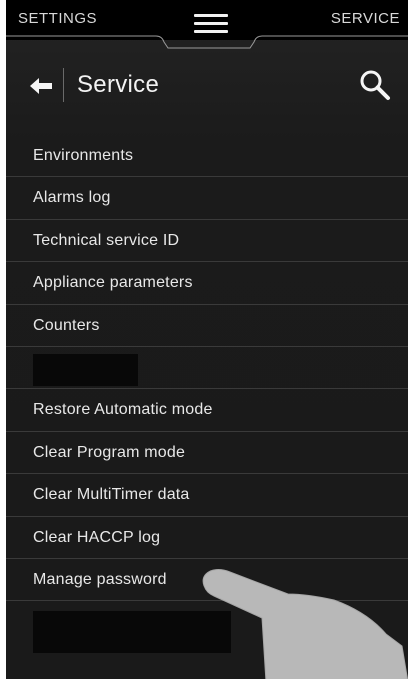 The width and height of the screenshot is (411, 682). What do you see at coordinates (207, 495) in the screenshot?
I see `menu-item-clear-multitimer-data: Clear MultiTimer data` at bounding box center [207, 495].